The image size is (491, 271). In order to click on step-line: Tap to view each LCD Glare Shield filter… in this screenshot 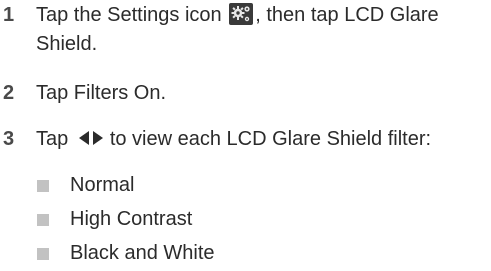, I will do `click(256, 140)`.